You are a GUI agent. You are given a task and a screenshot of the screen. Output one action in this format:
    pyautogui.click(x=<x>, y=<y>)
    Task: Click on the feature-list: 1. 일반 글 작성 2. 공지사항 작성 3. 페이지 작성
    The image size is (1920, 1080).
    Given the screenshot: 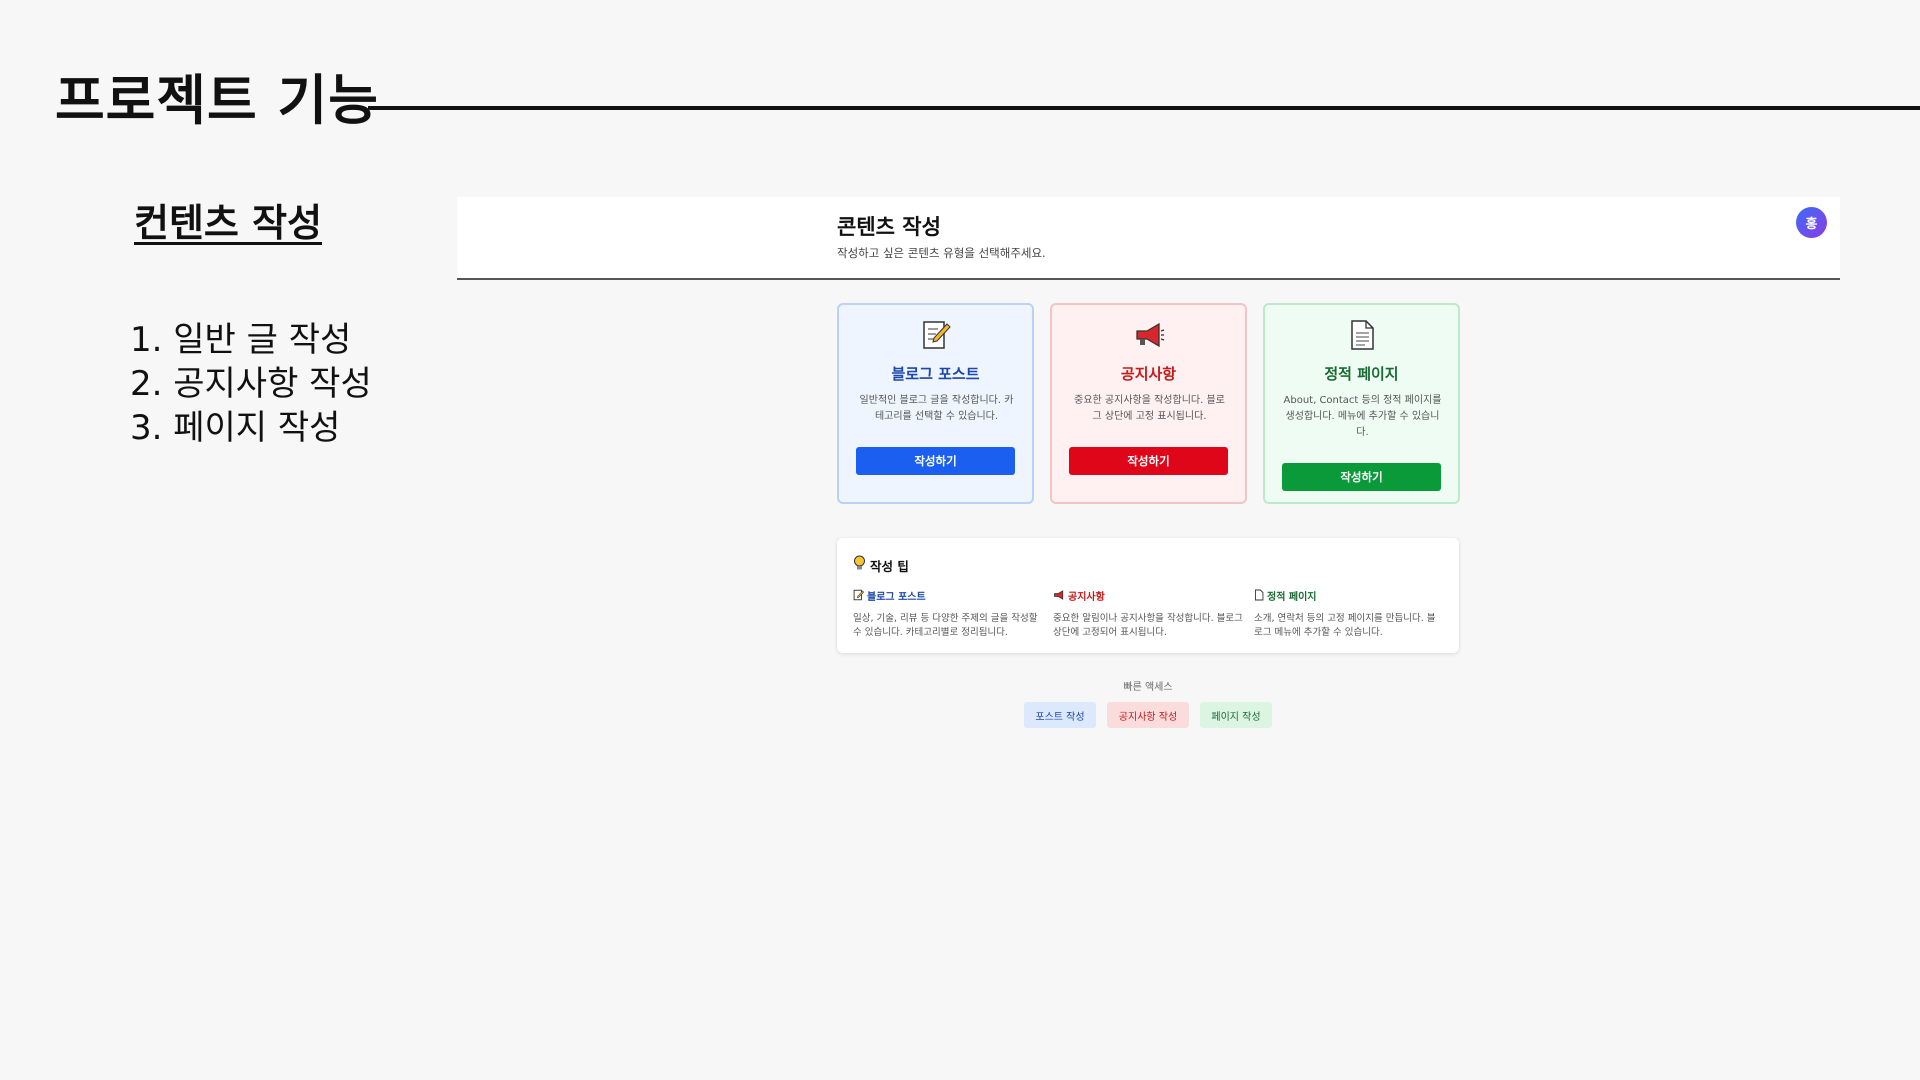 What is the action you would take?
    pyautogui.click(x=251, y=384)
    